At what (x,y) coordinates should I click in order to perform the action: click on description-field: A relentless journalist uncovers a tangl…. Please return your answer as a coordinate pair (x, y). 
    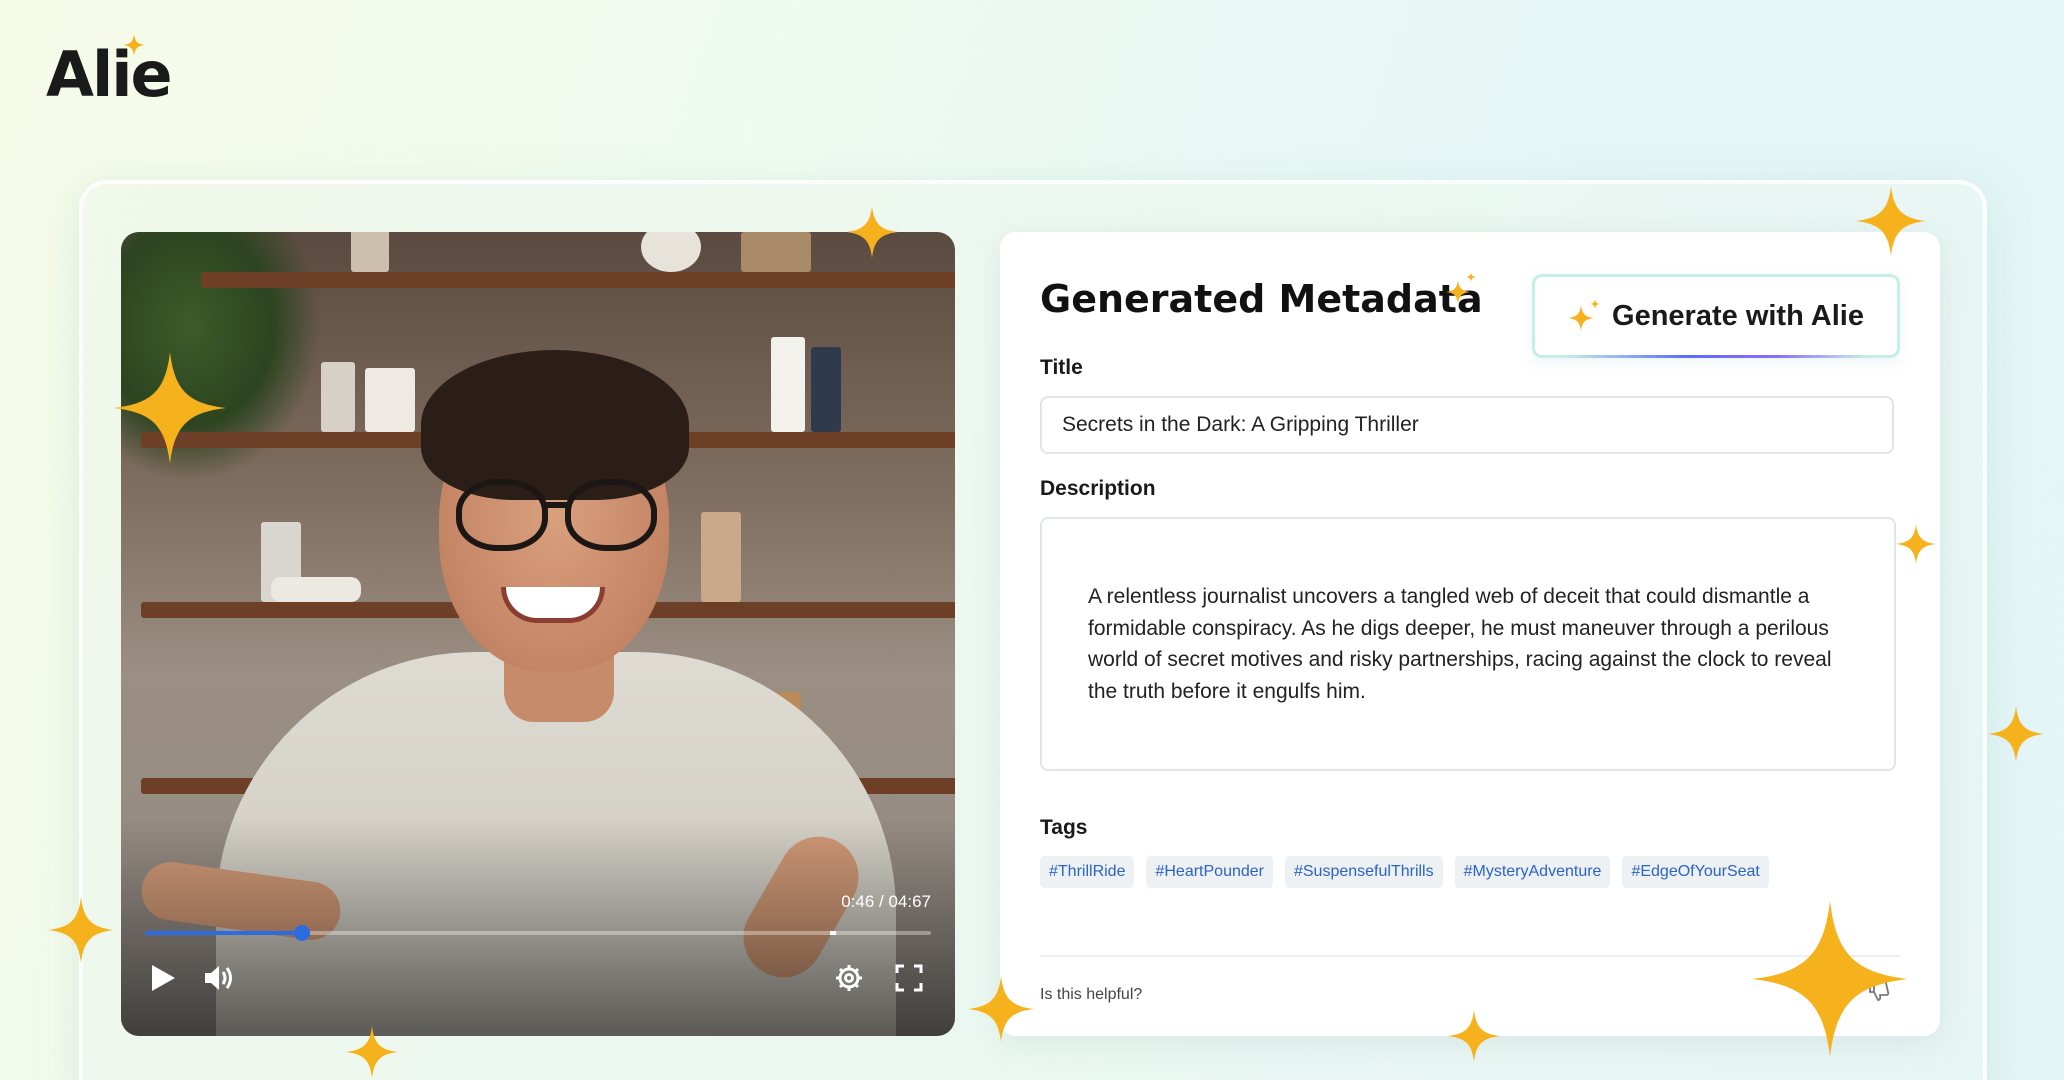
    Looking at the image, I should click on (1468, 644).